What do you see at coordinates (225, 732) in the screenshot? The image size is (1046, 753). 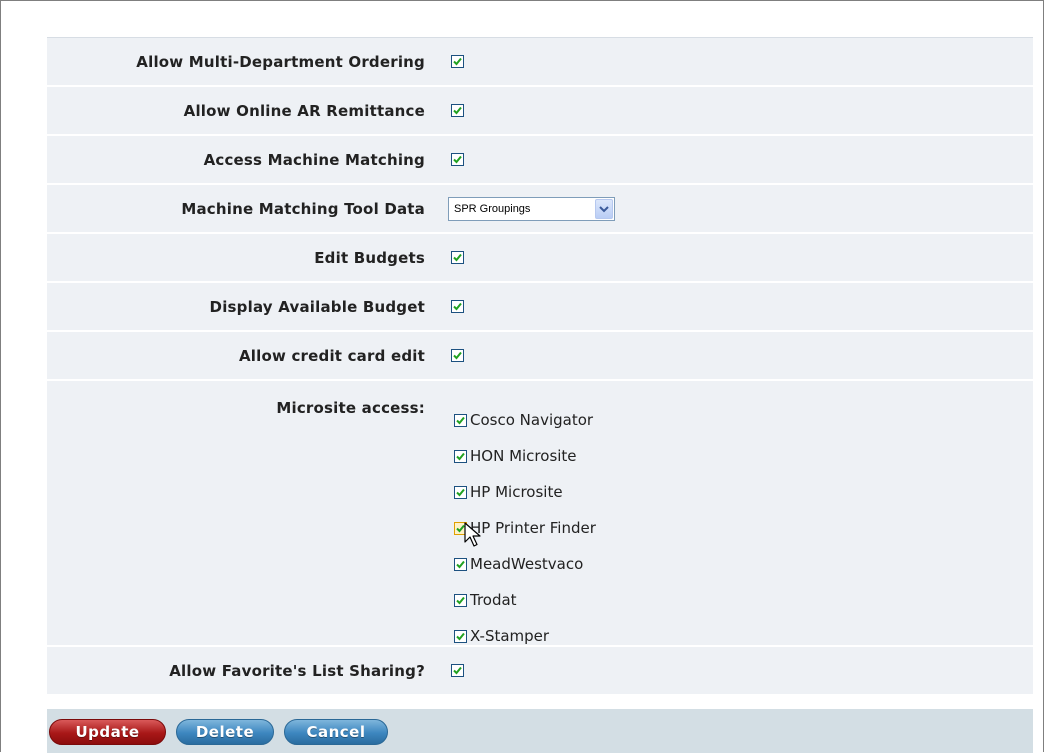 I see `delete-button: Delete` at bounding box center [225, 732].